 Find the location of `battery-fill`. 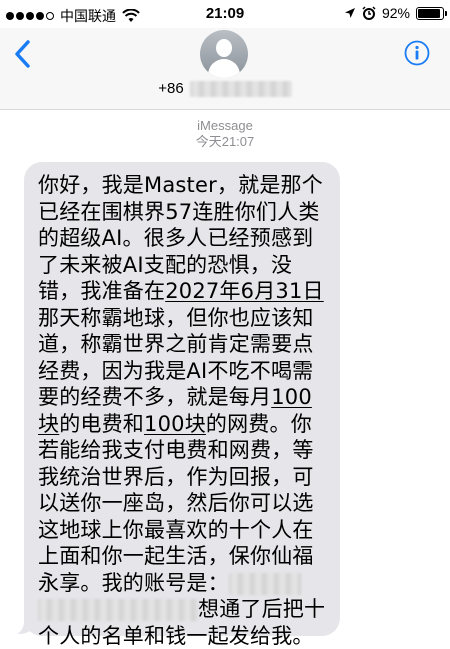

battery-fill is located at coordinates (429, 13).